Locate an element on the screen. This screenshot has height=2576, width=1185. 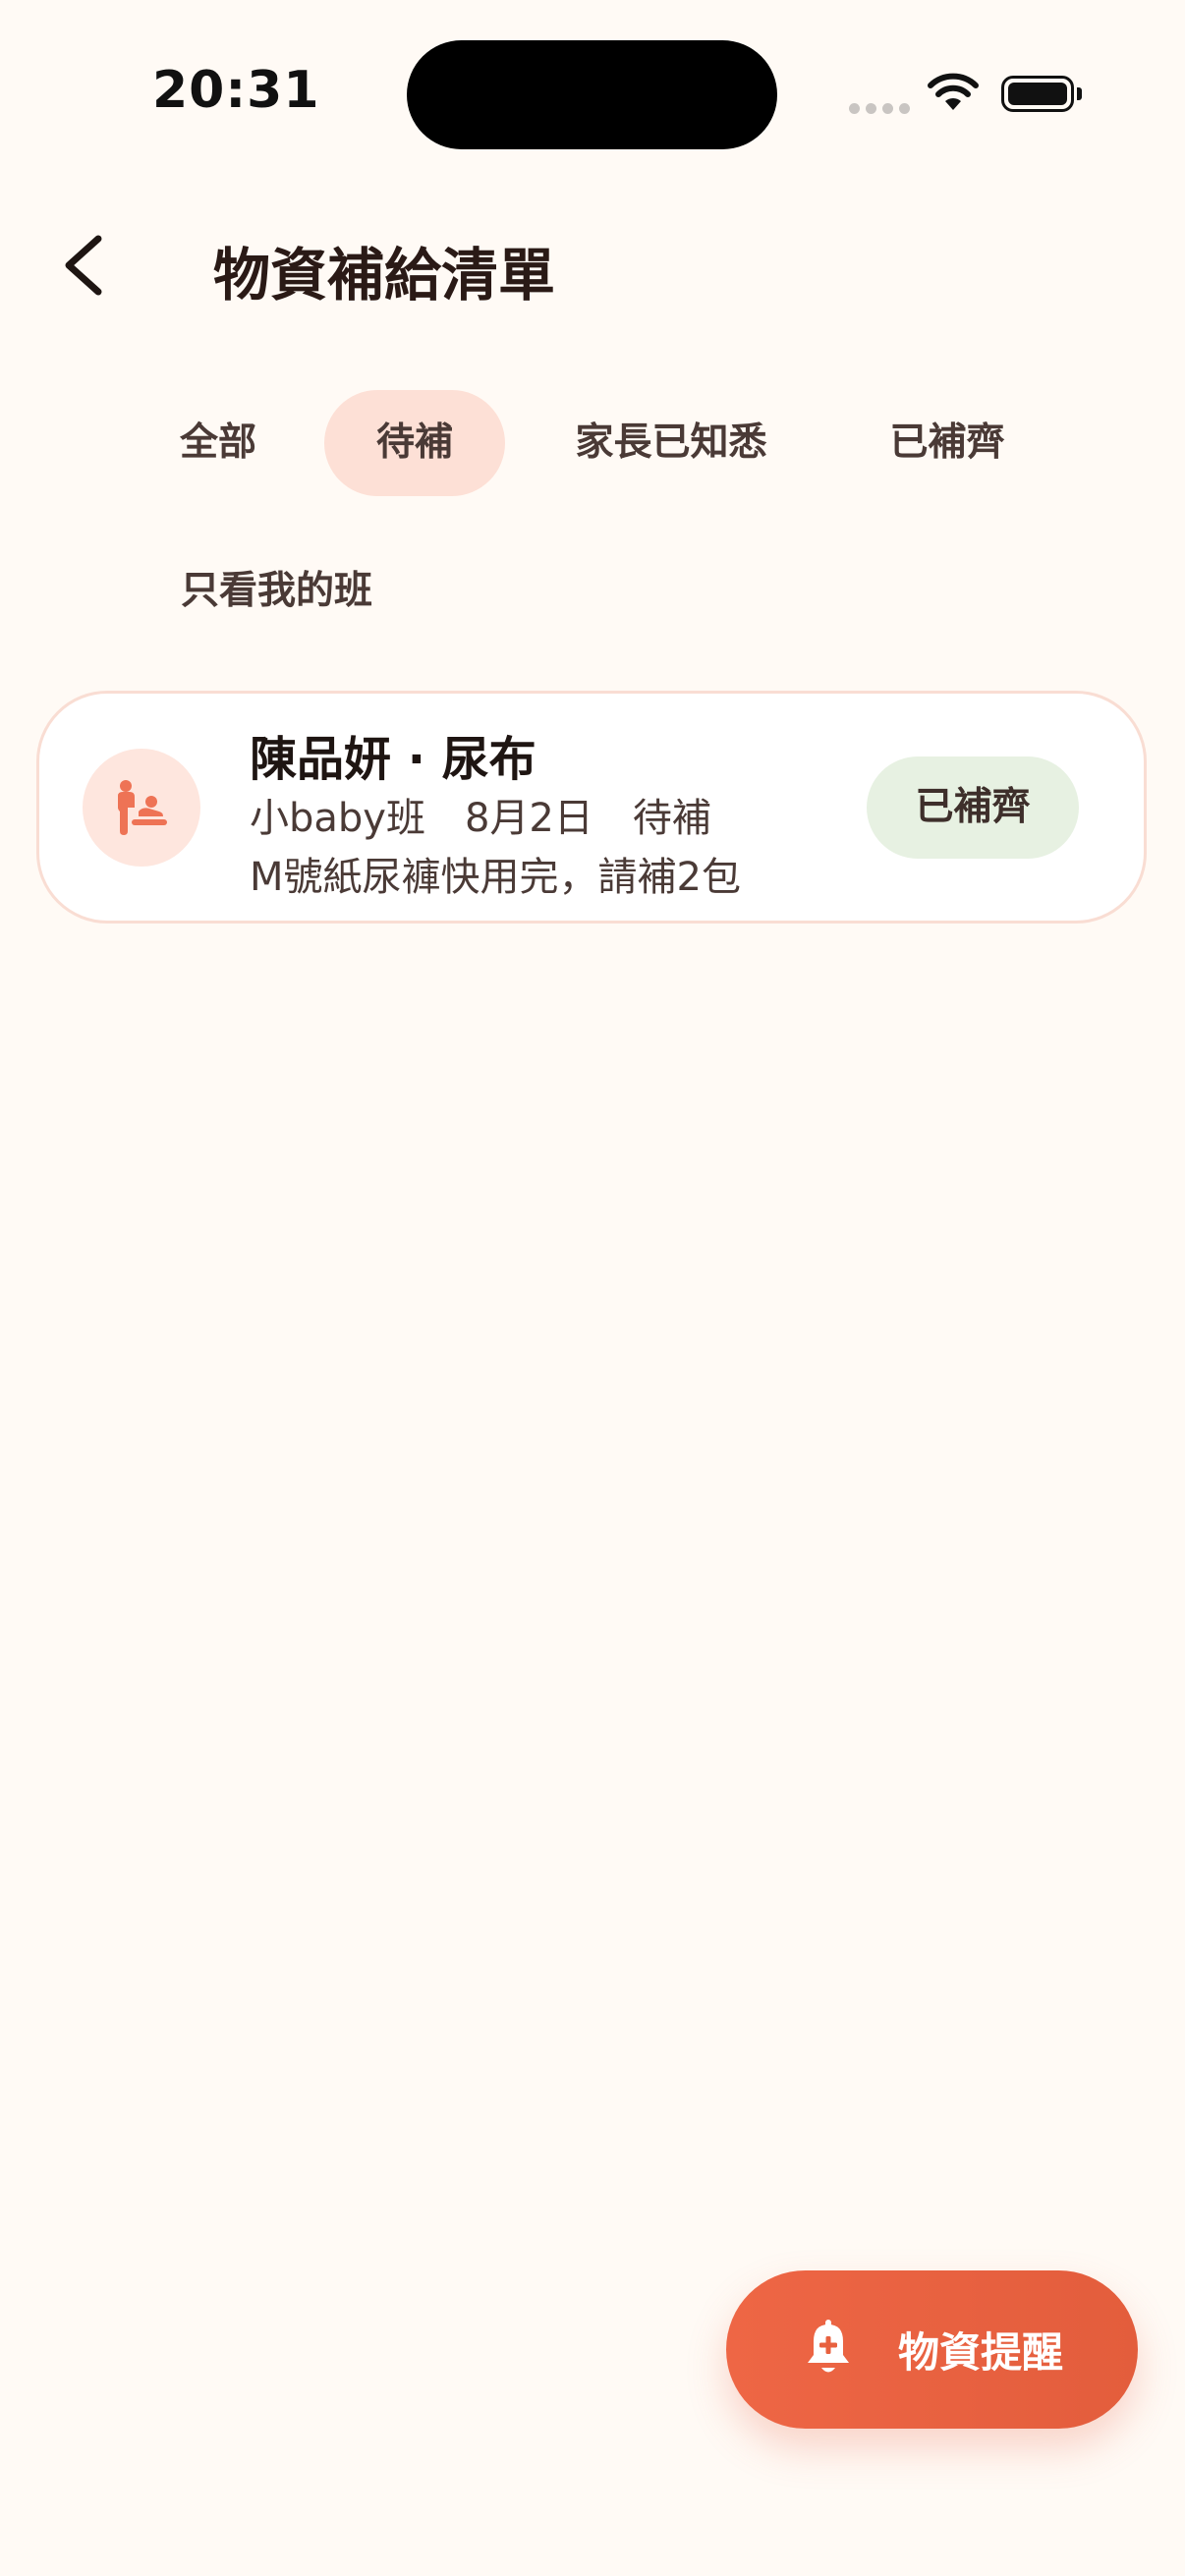
supply-reminder-button: 物資提醒 is located at coordinates (932, 2349).